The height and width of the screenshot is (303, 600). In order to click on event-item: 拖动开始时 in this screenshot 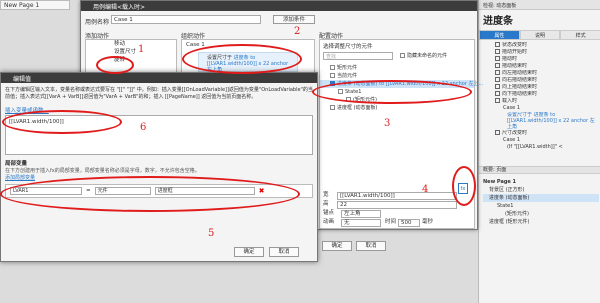, I will do `click(540, 52)`.